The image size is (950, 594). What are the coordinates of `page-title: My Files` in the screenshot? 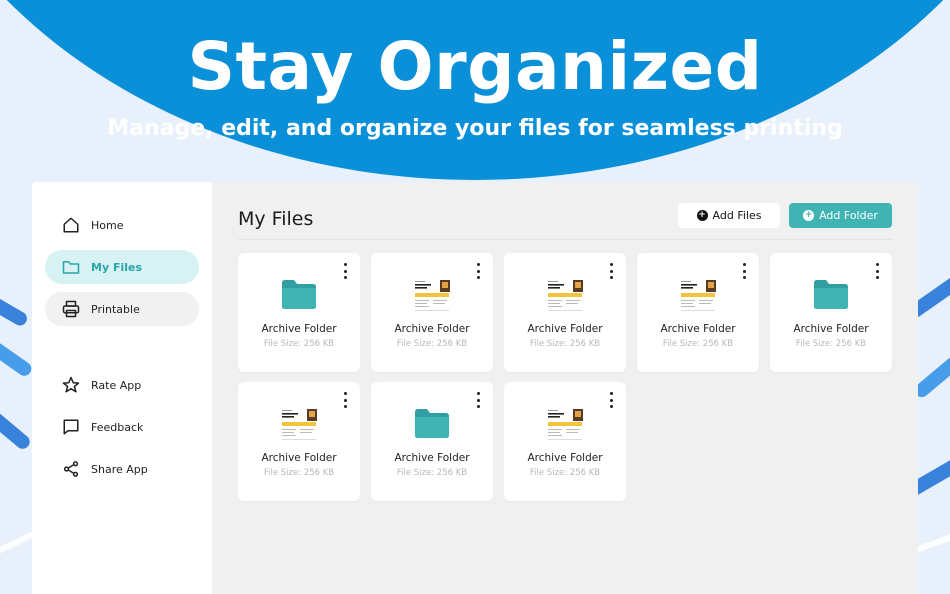 It's located at (276, 218).